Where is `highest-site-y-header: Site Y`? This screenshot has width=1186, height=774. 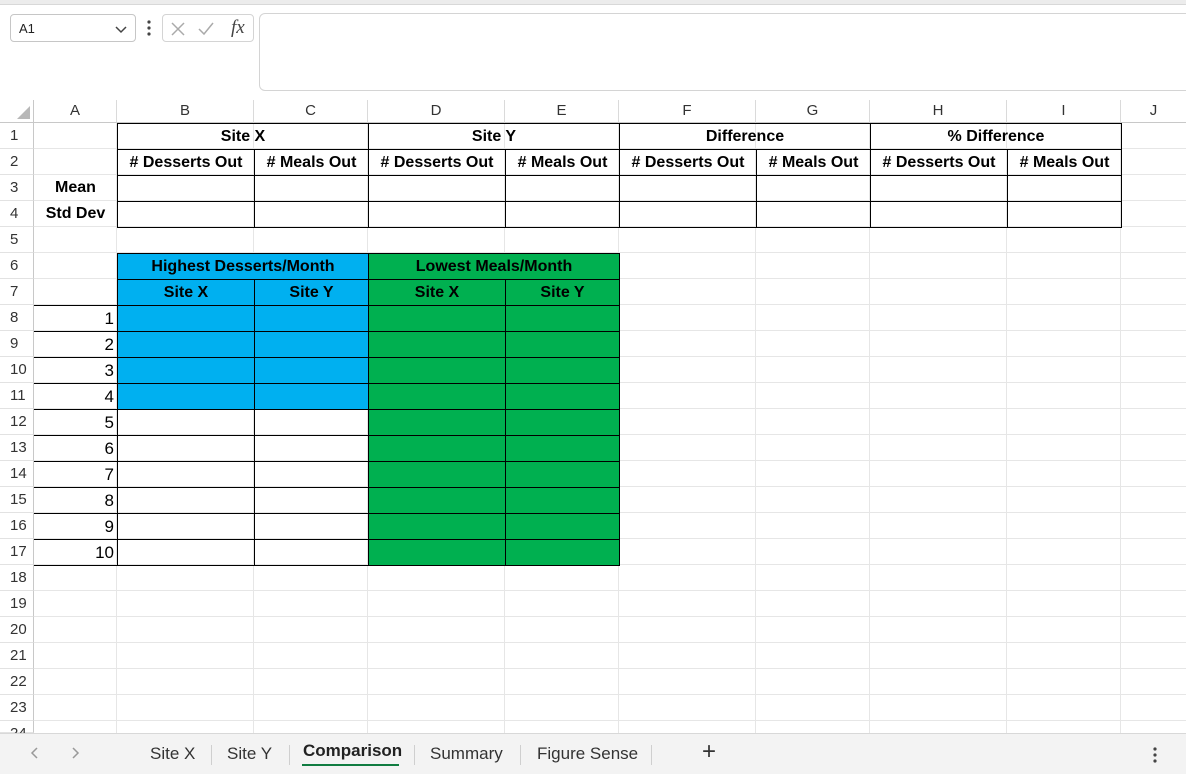 highest-site-y-header: Site Y is located at coordinates (311, 292).